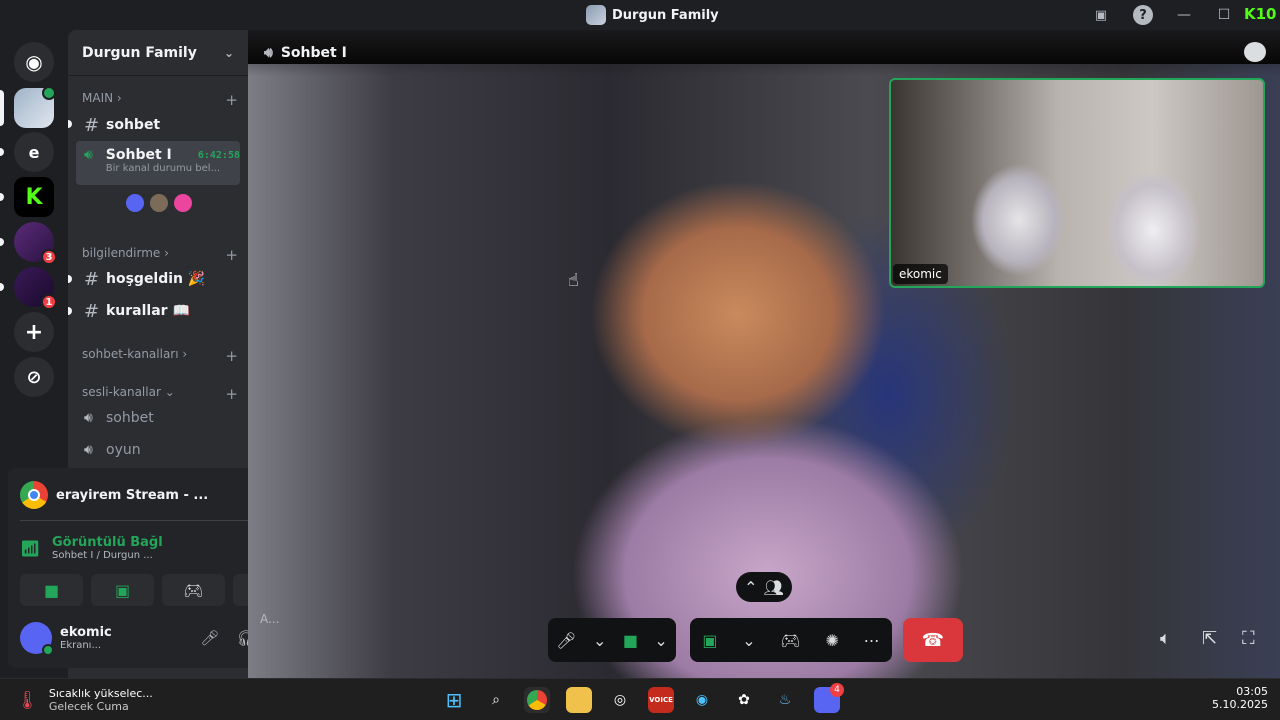  I want to click on soundboard-icon: ✺, so click(831, 640).